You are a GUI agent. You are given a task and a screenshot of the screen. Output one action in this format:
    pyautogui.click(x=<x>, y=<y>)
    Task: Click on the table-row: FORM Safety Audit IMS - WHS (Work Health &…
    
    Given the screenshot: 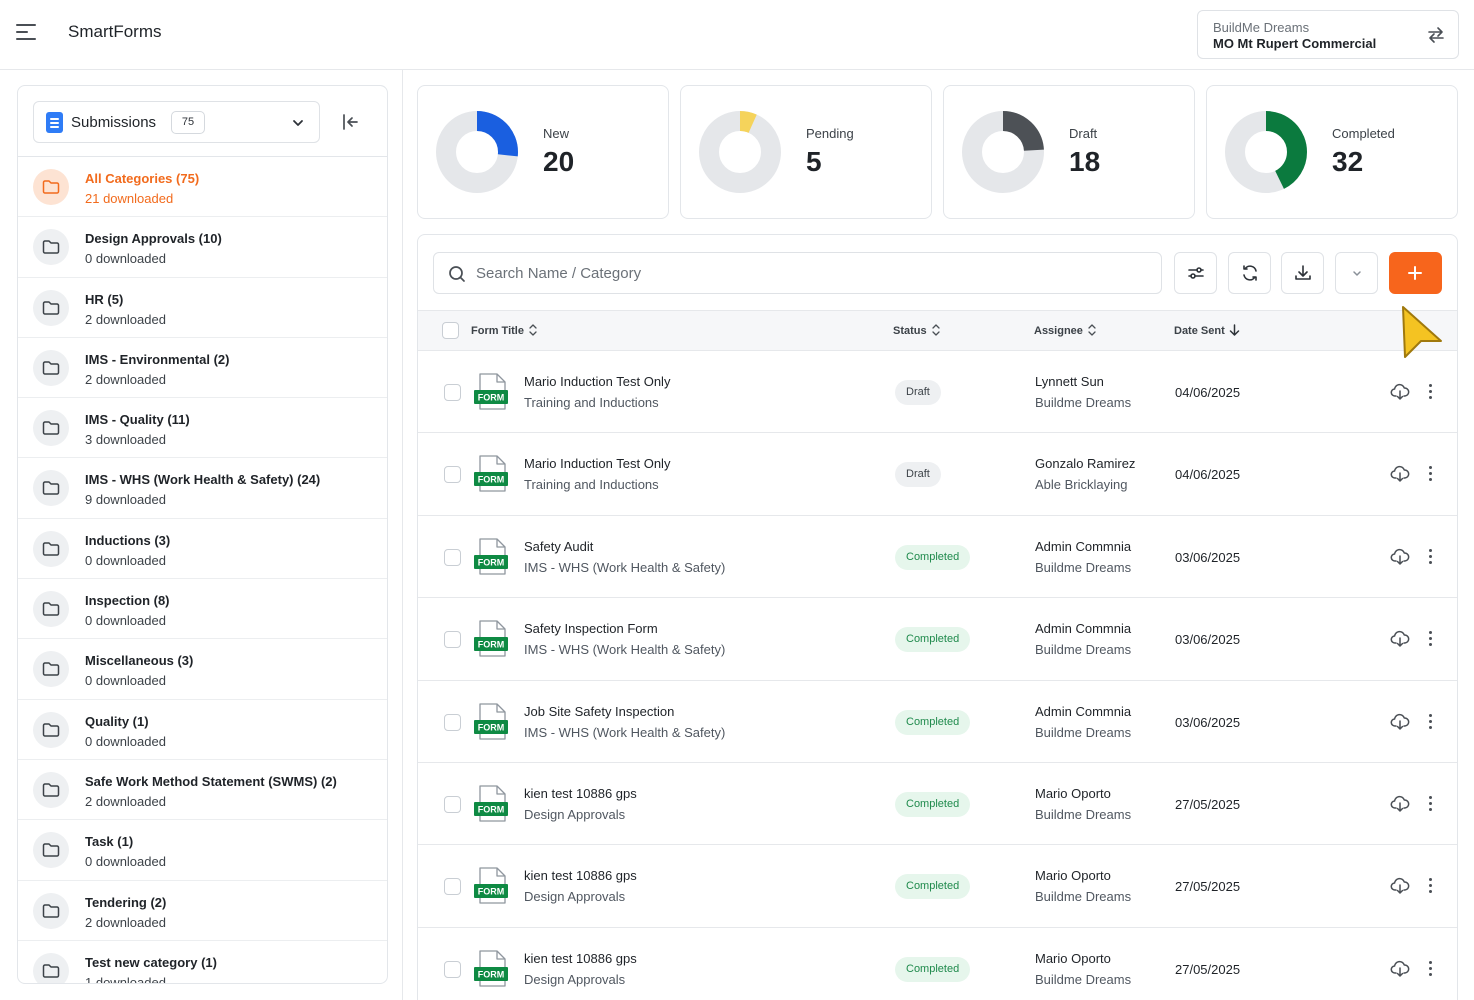 What is the action you would take?
    pyautogui.click(x=937, y=557)
    